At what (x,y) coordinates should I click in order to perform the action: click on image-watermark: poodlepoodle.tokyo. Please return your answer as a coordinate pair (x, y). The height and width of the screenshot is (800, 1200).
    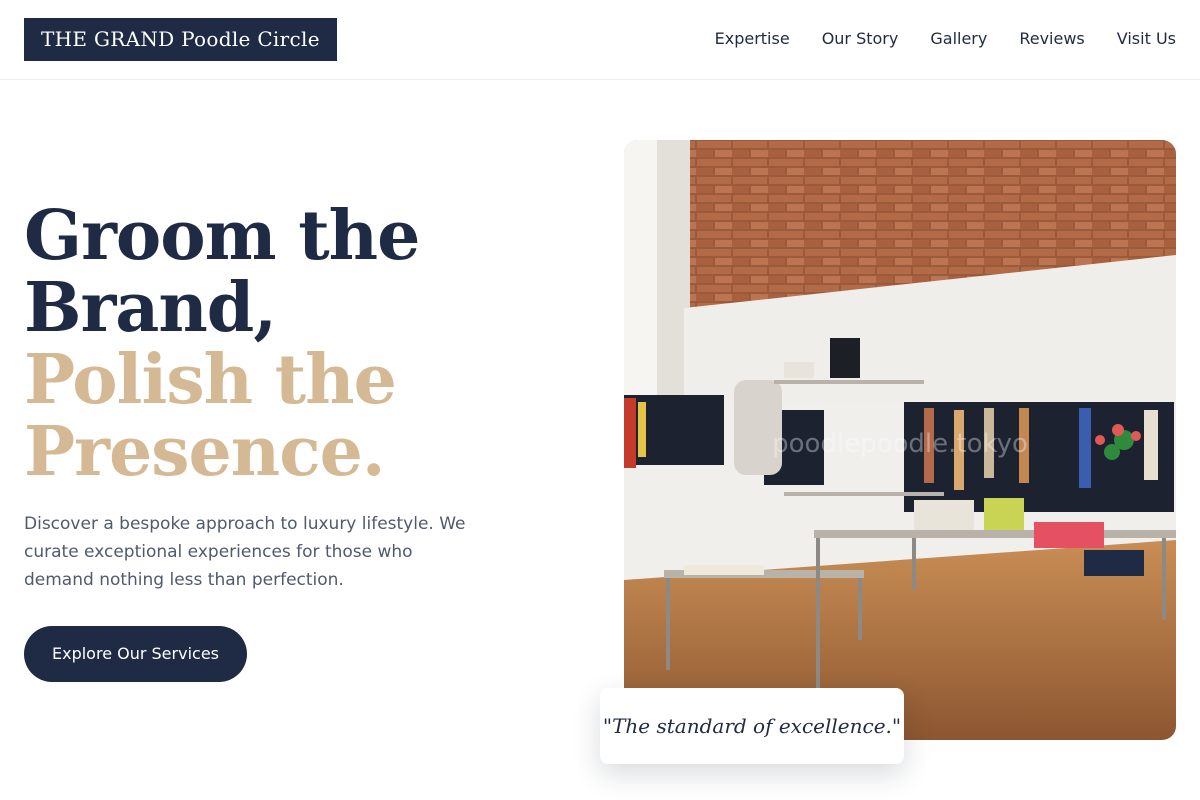
    Looking at the image, I should click on (900, 444).